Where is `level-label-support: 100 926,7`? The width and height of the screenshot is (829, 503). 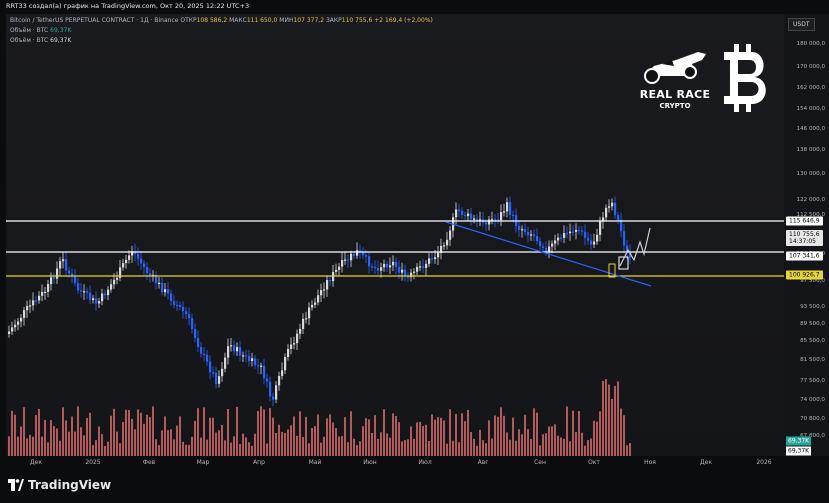
level-label-support: 100 926,7 is located at coordinates (804, 275).